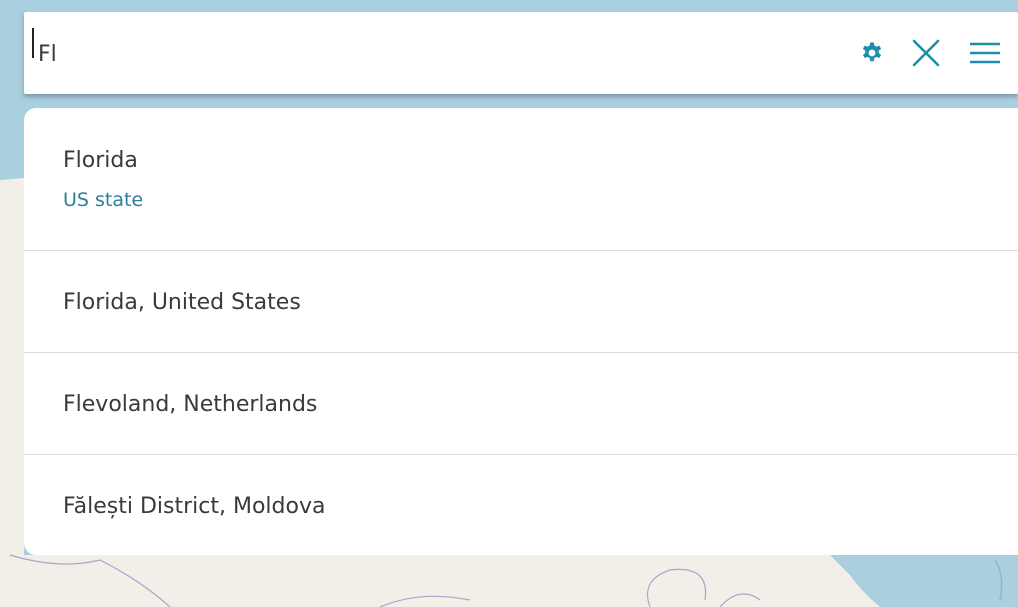 The image size is (1018, 607). I want to click on search-bar, so click(521, 53).